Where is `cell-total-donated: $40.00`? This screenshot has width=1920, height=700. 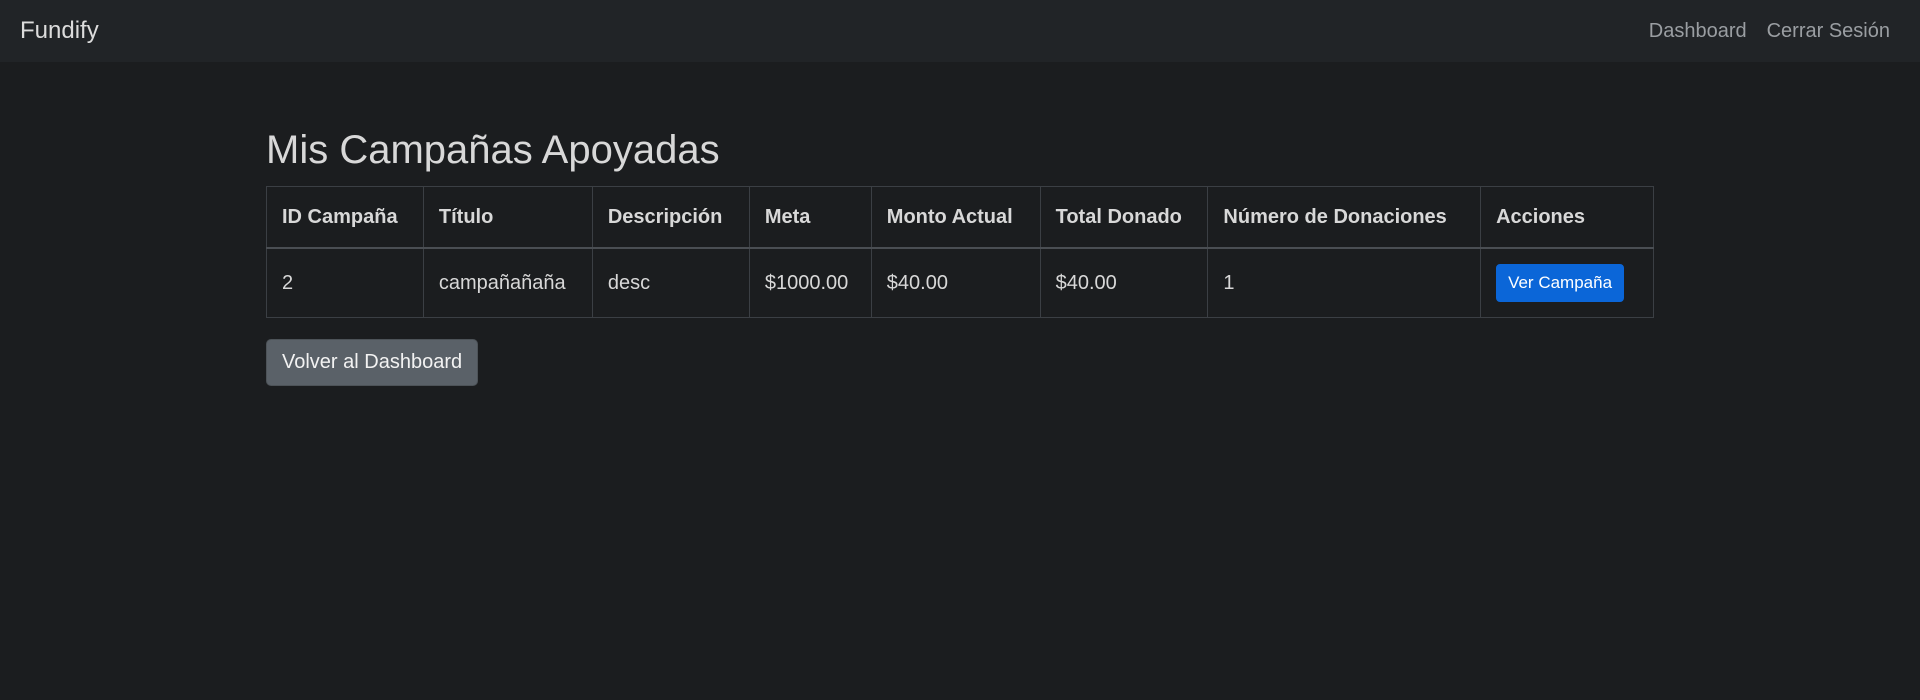 cell-total-donated: $40.00 is located at coordinates (1124, 282).